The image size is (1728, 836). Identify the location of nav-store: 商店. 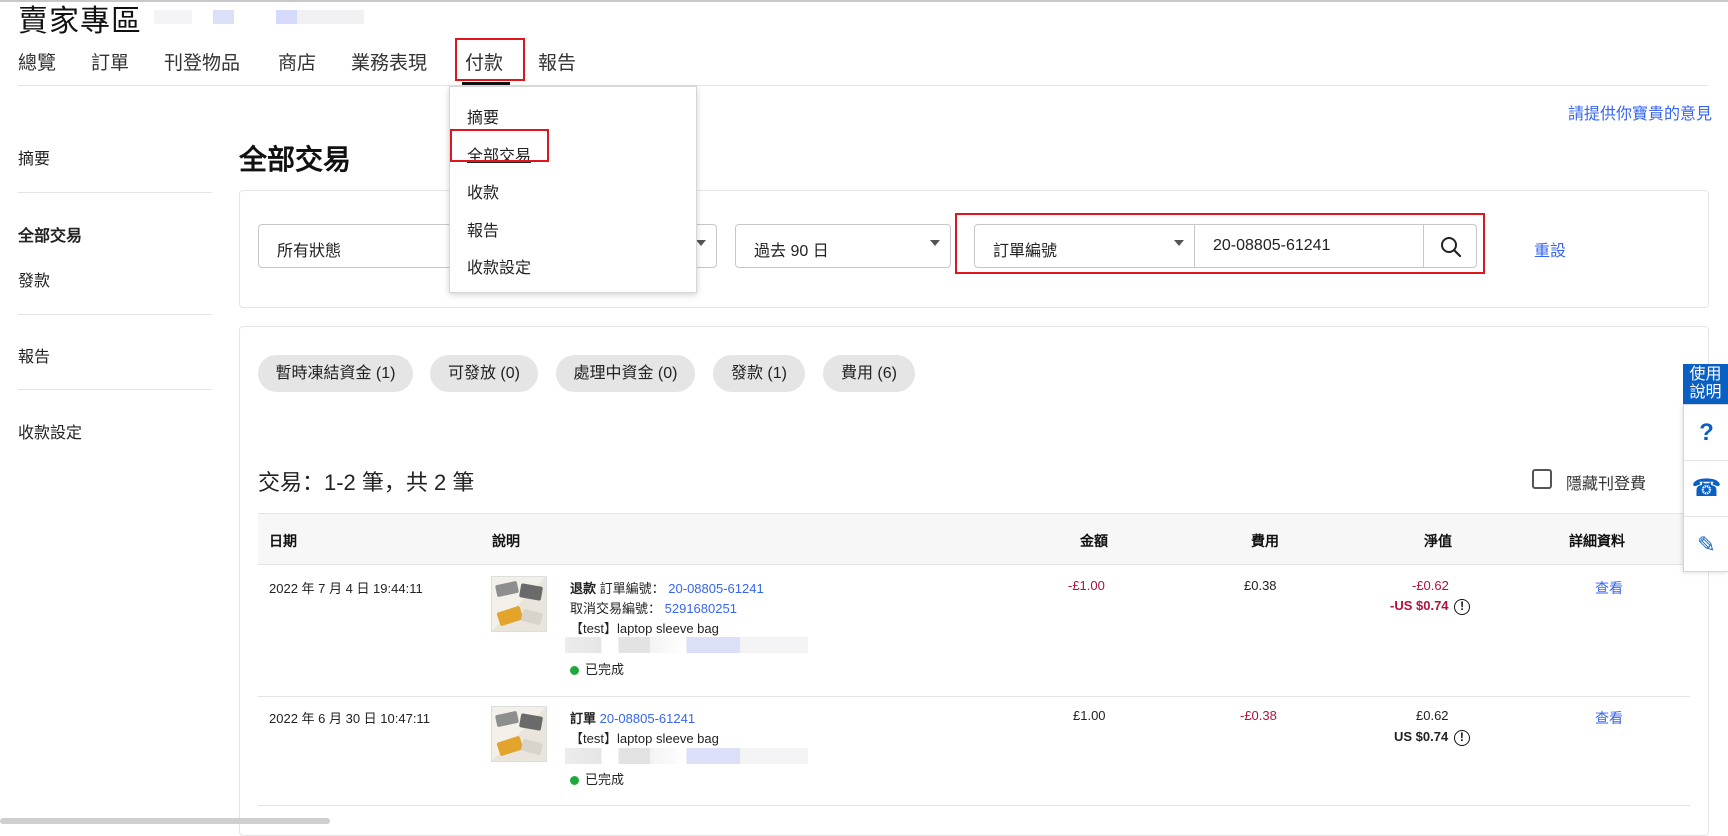
(297, 61).